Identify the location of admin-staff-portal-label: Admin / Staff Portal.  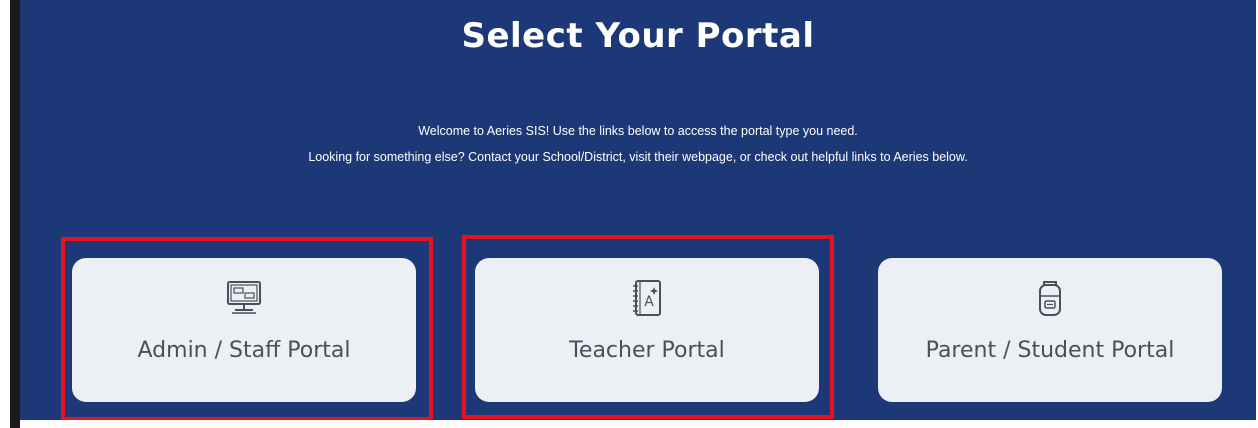
(244, 350).